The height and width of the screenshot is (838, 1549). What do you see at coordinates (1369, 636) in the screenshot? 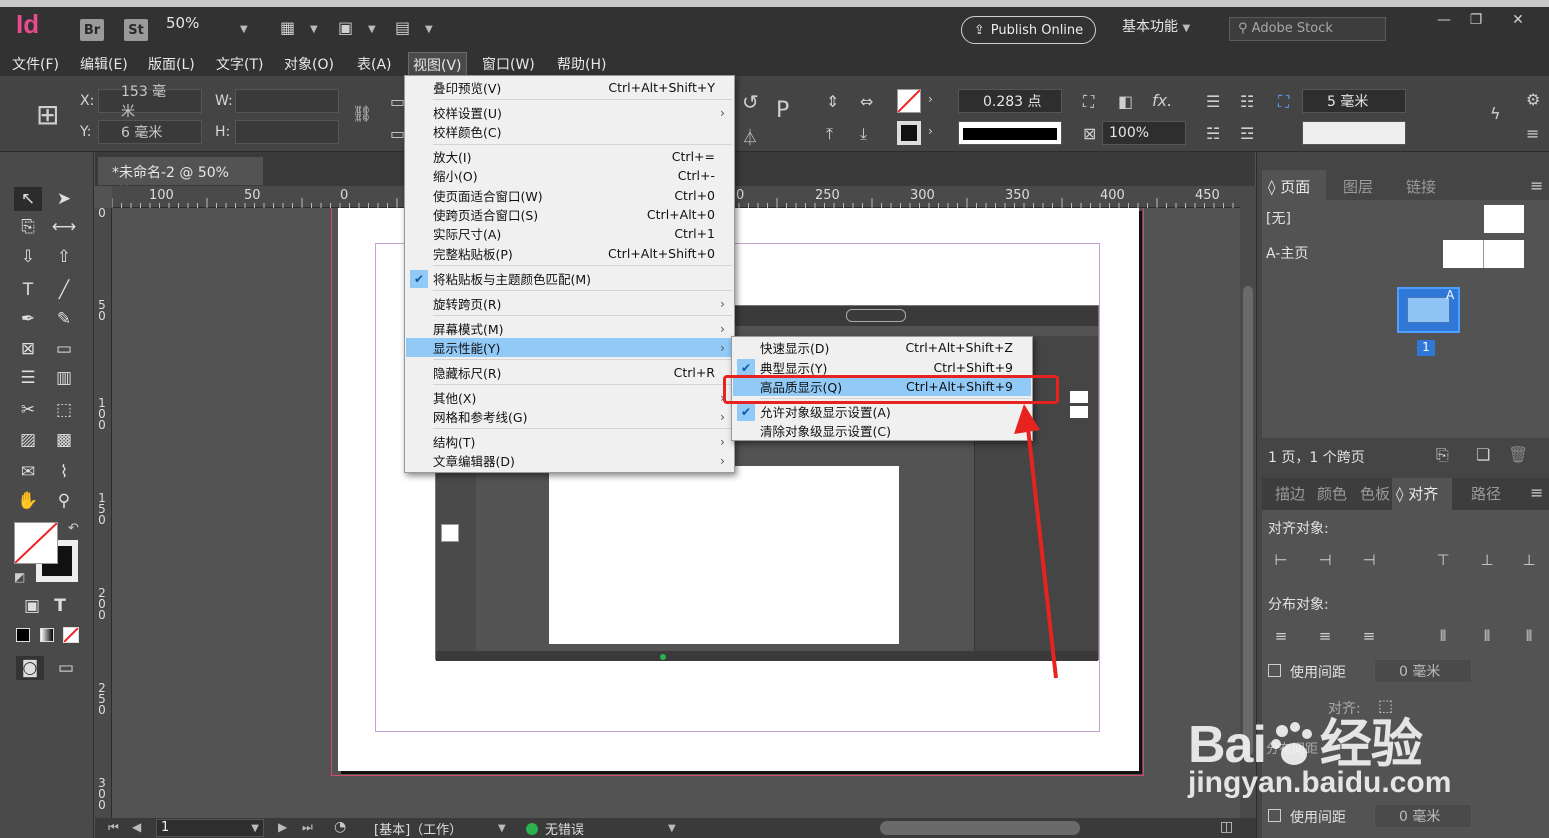
I see `distribute-bottom-icon: ≡` at bounding box center [1369, 636].